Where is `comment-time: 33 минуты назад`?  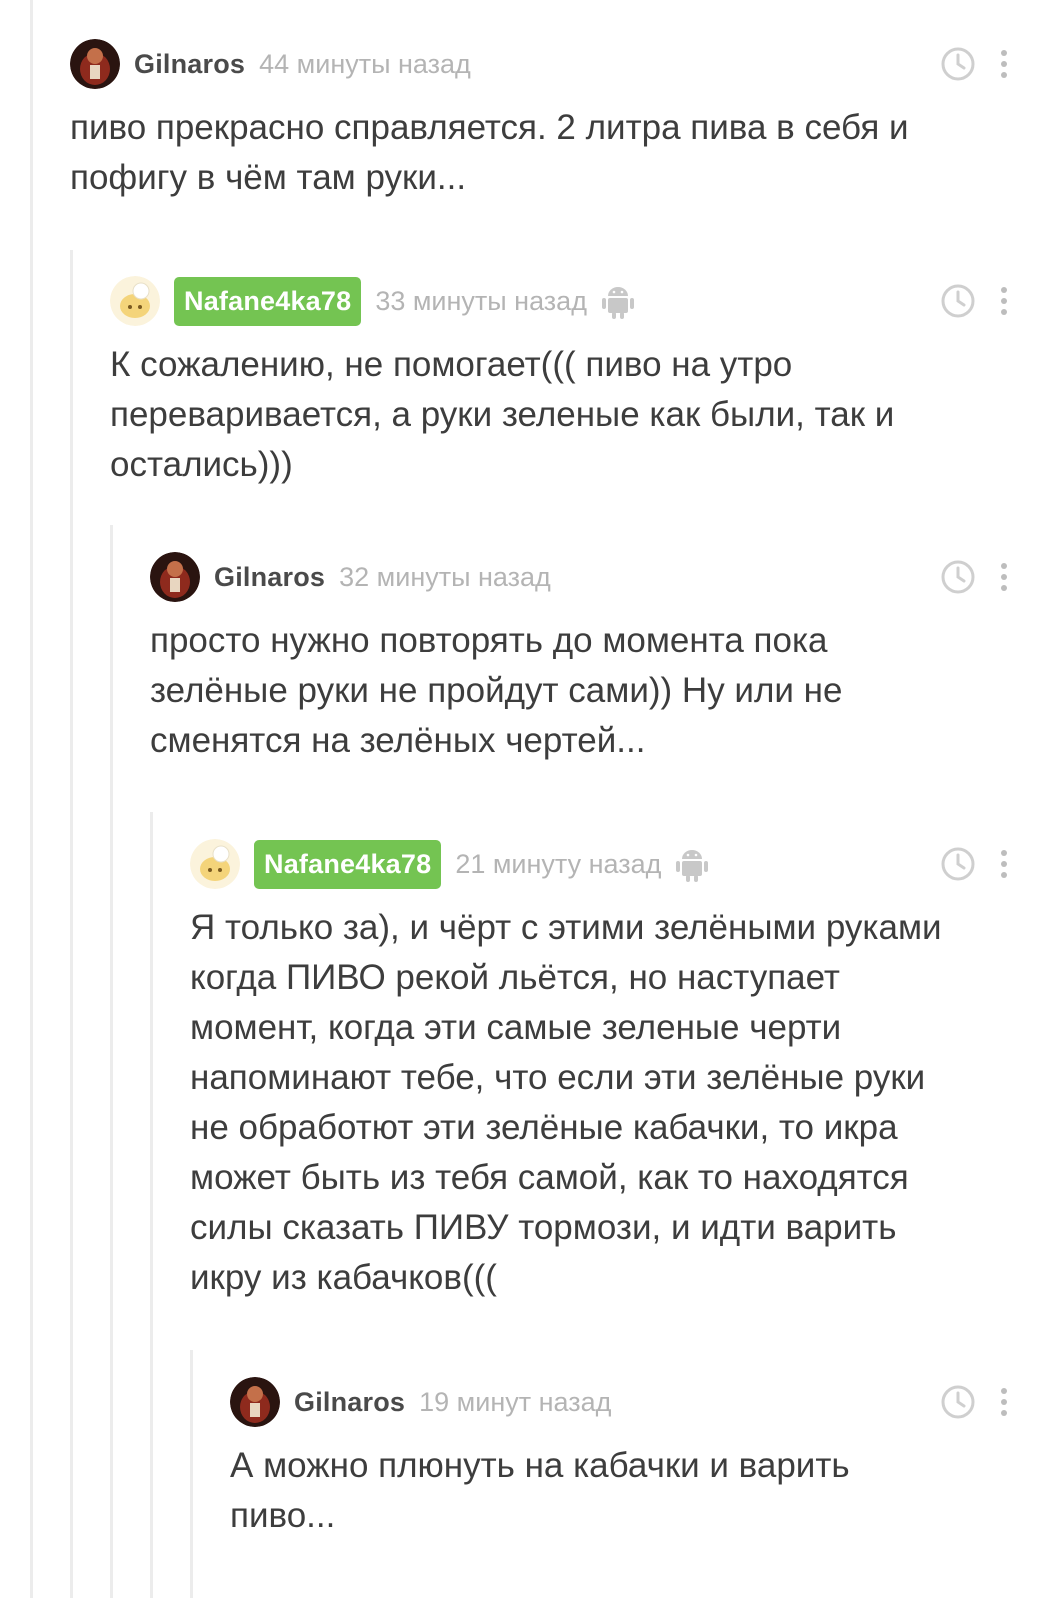
comment-time: 33 минуты назад is located at coordinates (481, 301).